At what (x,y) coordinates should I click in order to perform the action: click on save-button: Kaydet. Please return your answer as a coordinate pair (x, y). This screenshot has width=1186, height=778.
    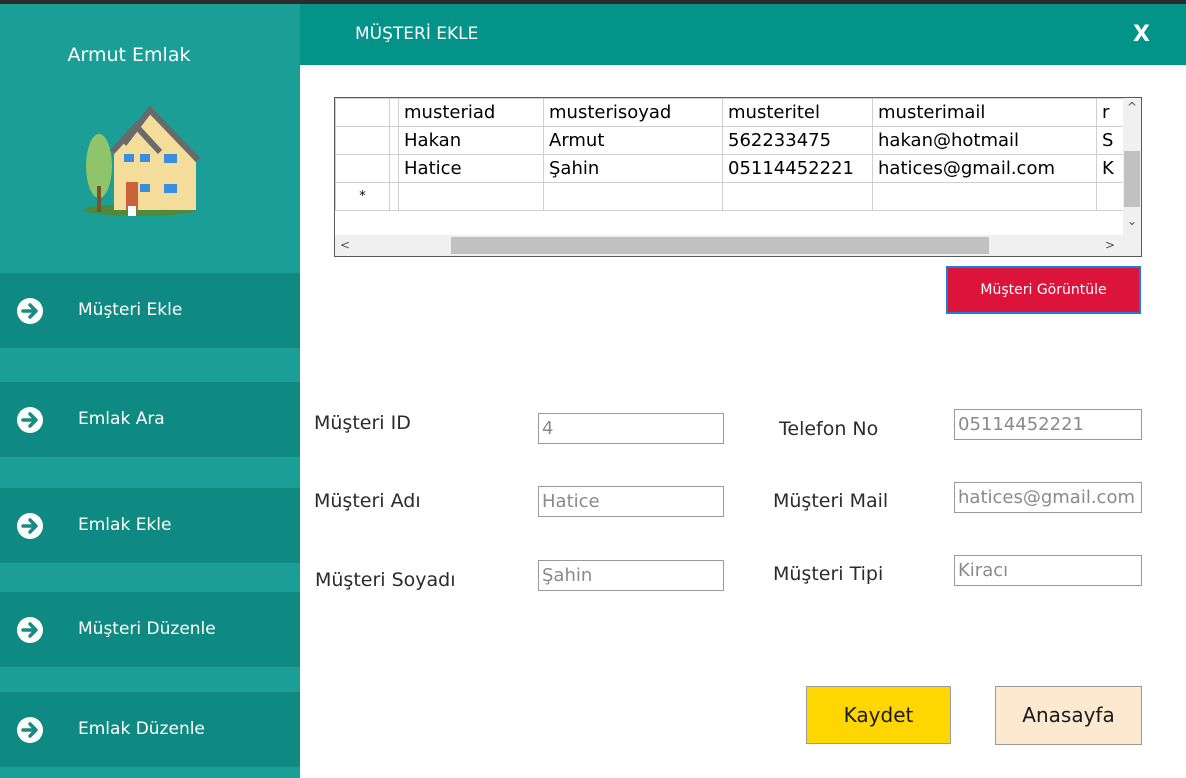
    Looking at the image, I should click on (878, 715).